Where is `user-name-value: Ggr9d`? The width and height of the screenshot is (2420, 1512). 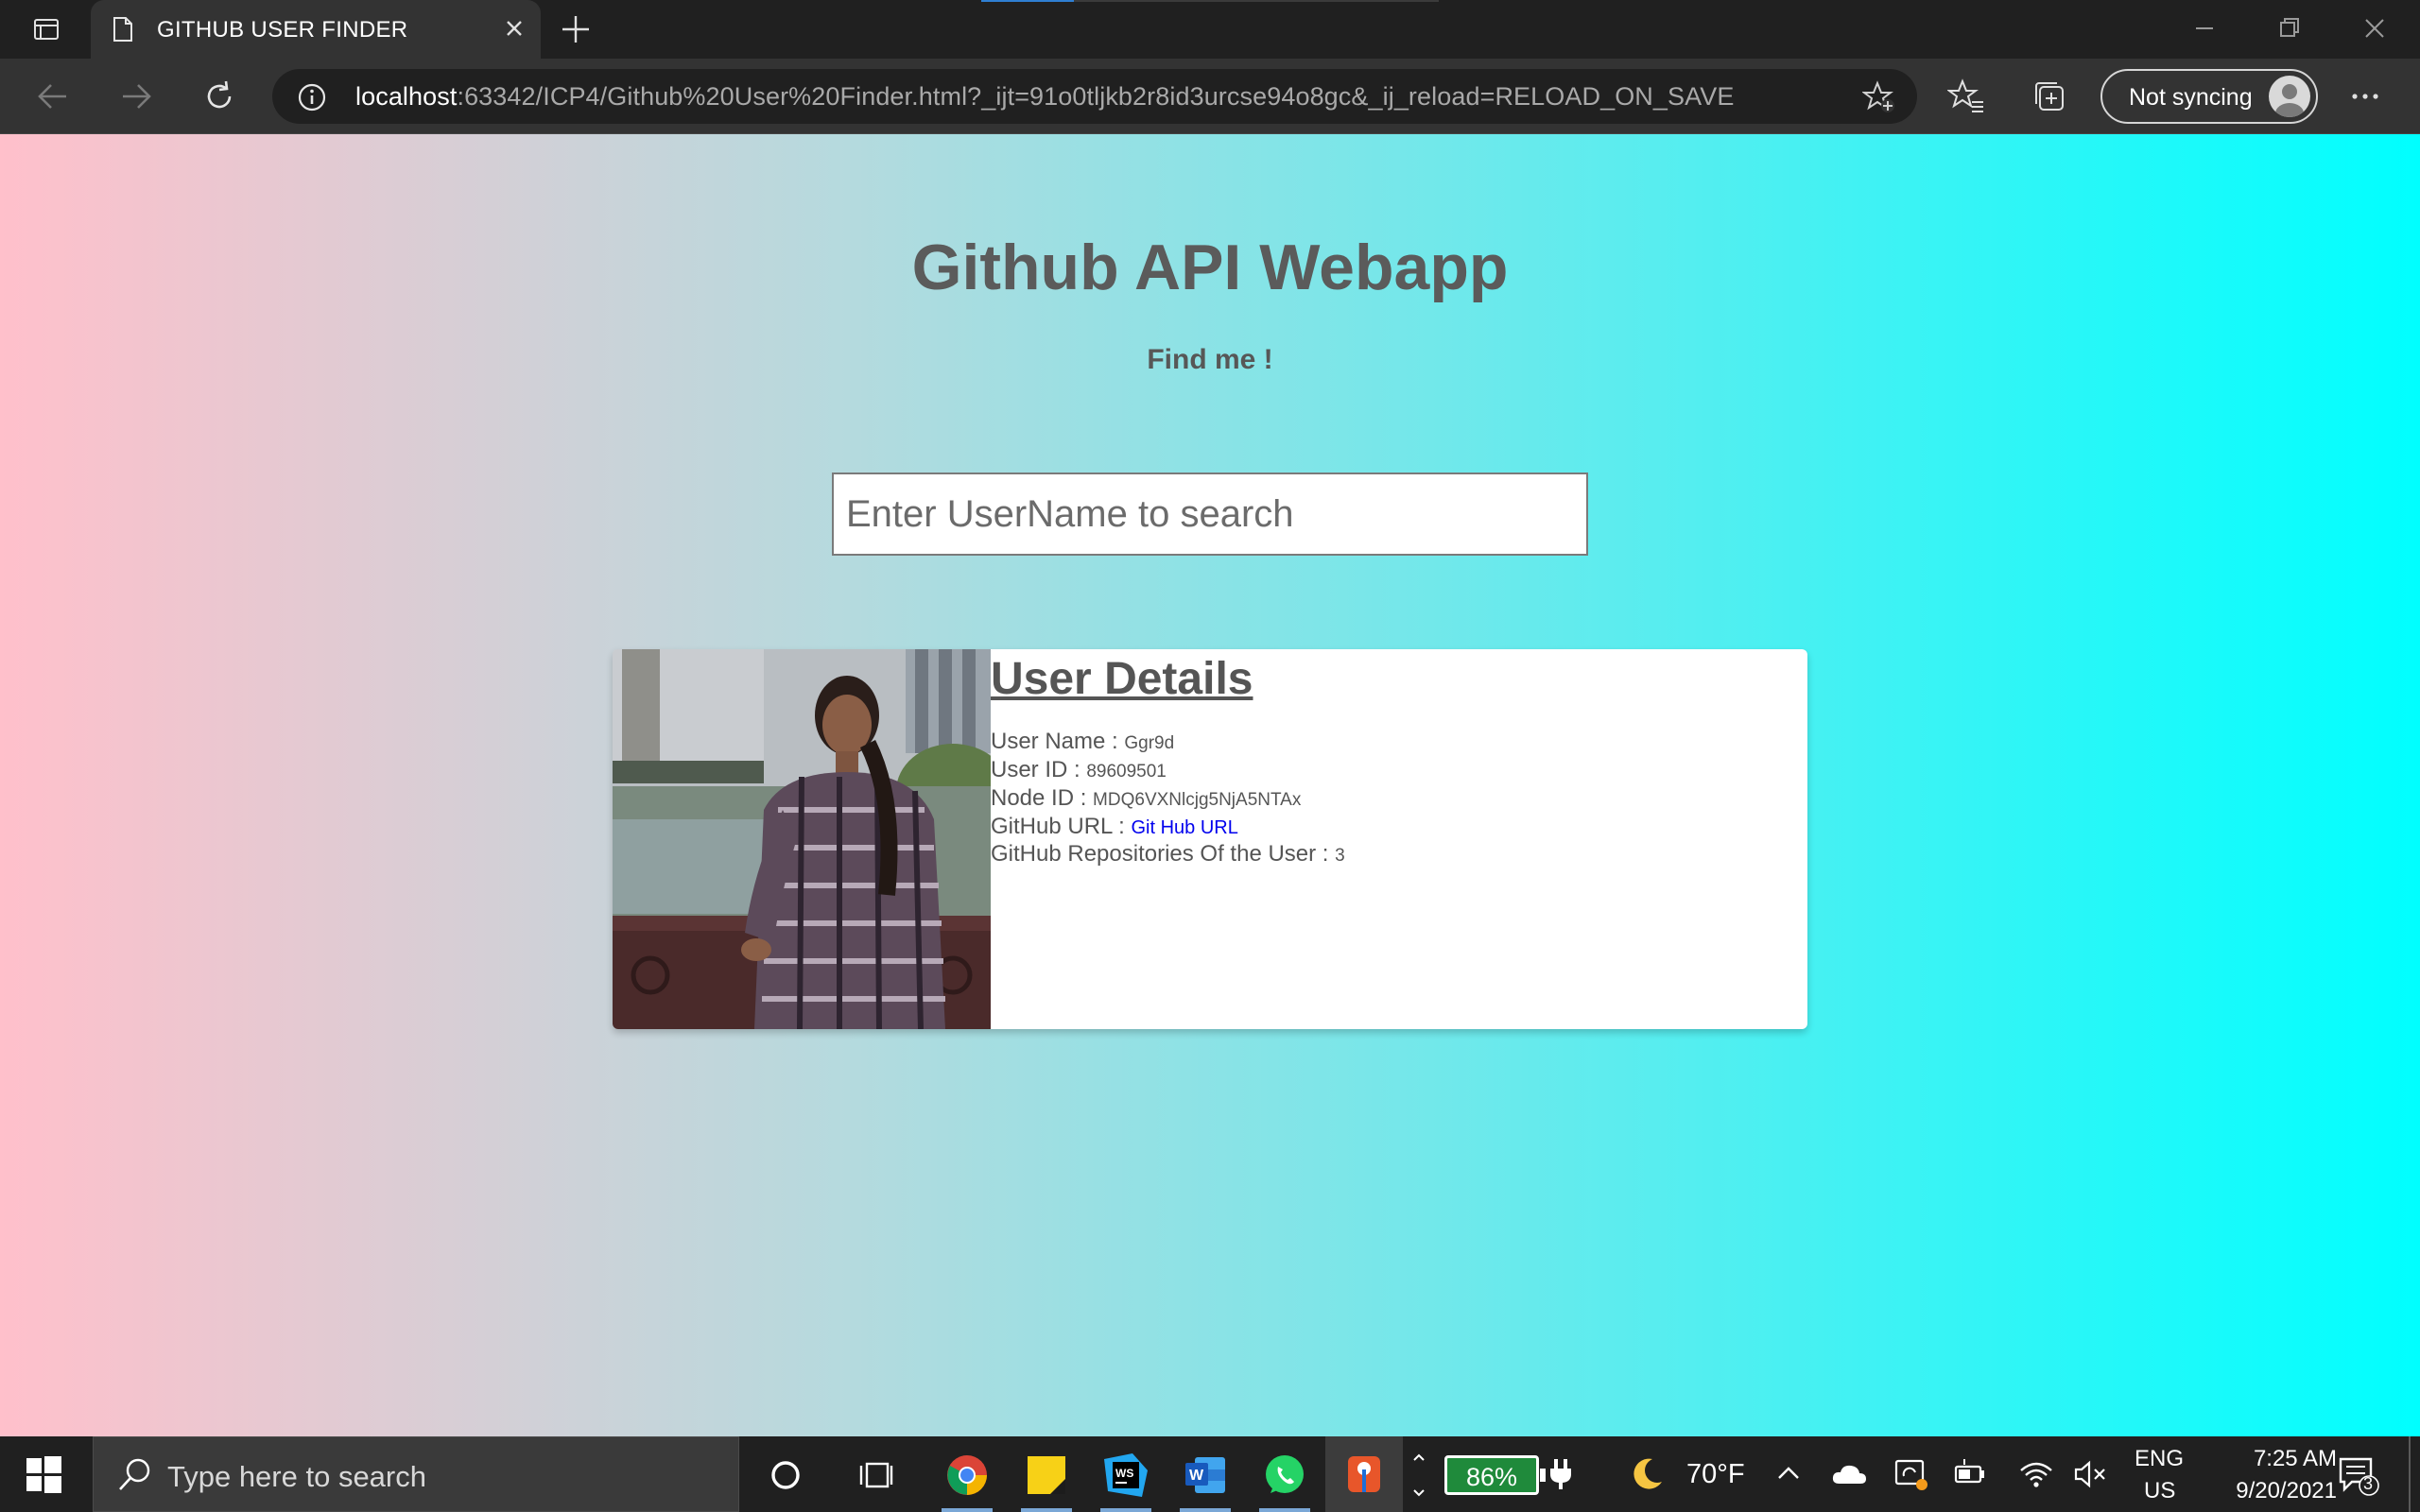 user-name-value: Ggr9d is located at coordinates (1149, 743).